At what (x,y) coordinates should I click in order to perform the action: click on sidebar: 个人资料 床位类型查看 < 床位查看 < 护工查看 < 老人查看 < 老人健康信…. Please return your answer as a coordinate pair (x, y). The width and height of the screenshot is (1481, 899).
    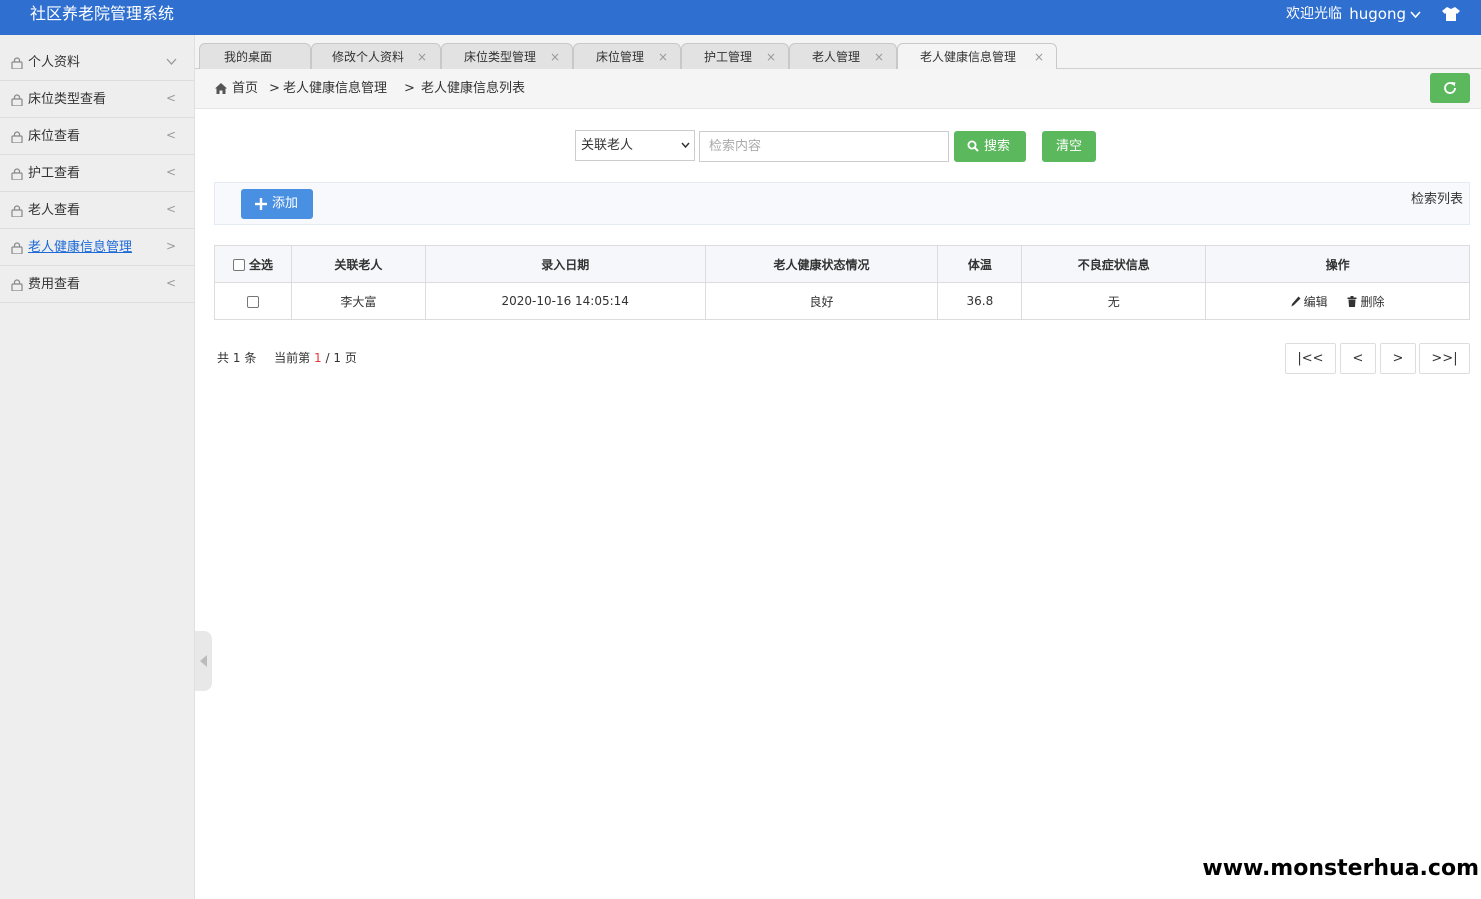
    Looking at the image, I should click on (97, 467).